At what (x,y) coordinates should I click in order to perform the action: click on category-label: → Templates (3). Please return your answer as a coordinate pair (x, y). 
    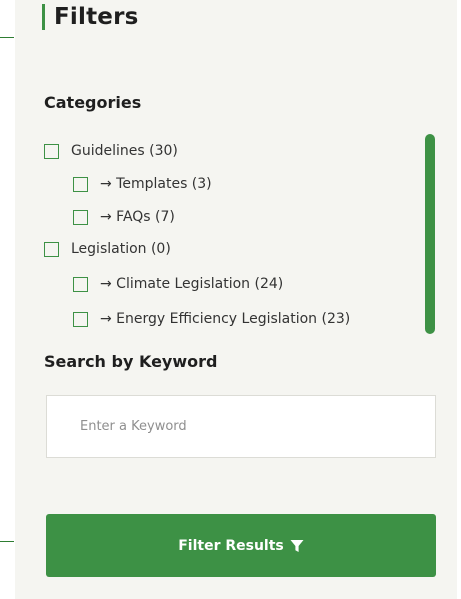
    Looking at the image, I should click on (156, 184).